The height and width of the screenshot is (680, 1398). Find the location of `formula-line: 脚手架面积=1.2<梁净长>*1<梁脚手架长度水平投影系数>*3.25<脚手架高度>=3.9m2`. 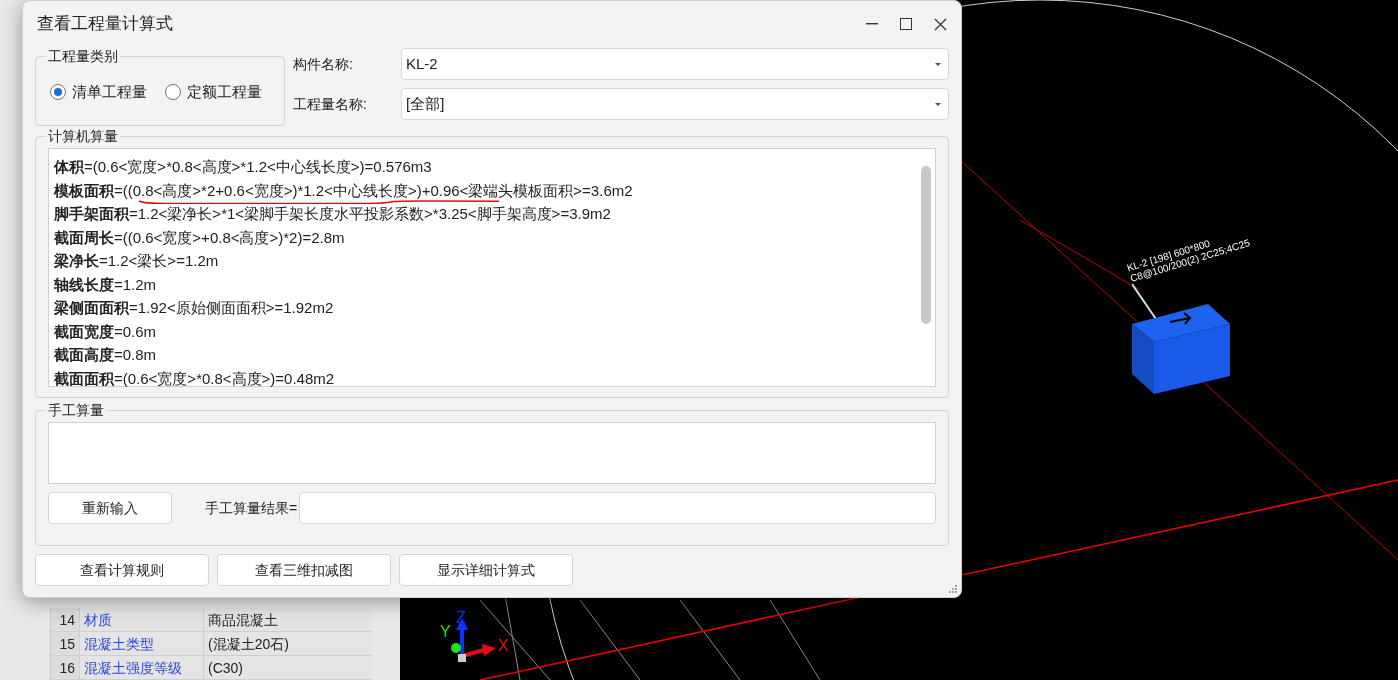

formula-line: 脚手架面积=1.2<梁净长>*1<梁脚手架长度水平投影系数>*3.25<脚手架高度>=3.9m2 is located at coordinates (332, 213).